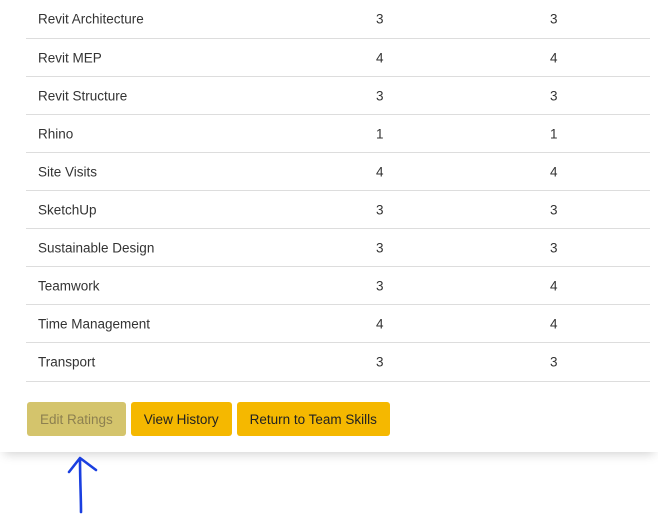 The width and height of the screenshot is (658, 514). What do you see at coordinates (338, 209) in the screenshot?
I see `table-row: SketchUp 3 3` at bounding box center [338, 209].